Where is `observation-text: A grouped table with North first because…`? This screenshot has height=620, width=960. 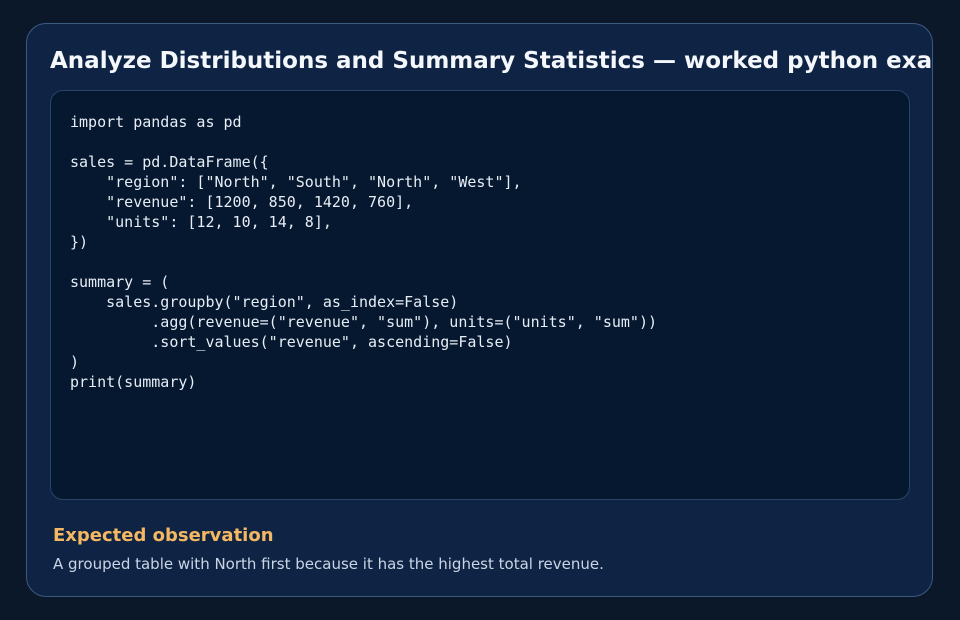 observation-text: A grouped table with North first because… is located at coordinates (328, 564).